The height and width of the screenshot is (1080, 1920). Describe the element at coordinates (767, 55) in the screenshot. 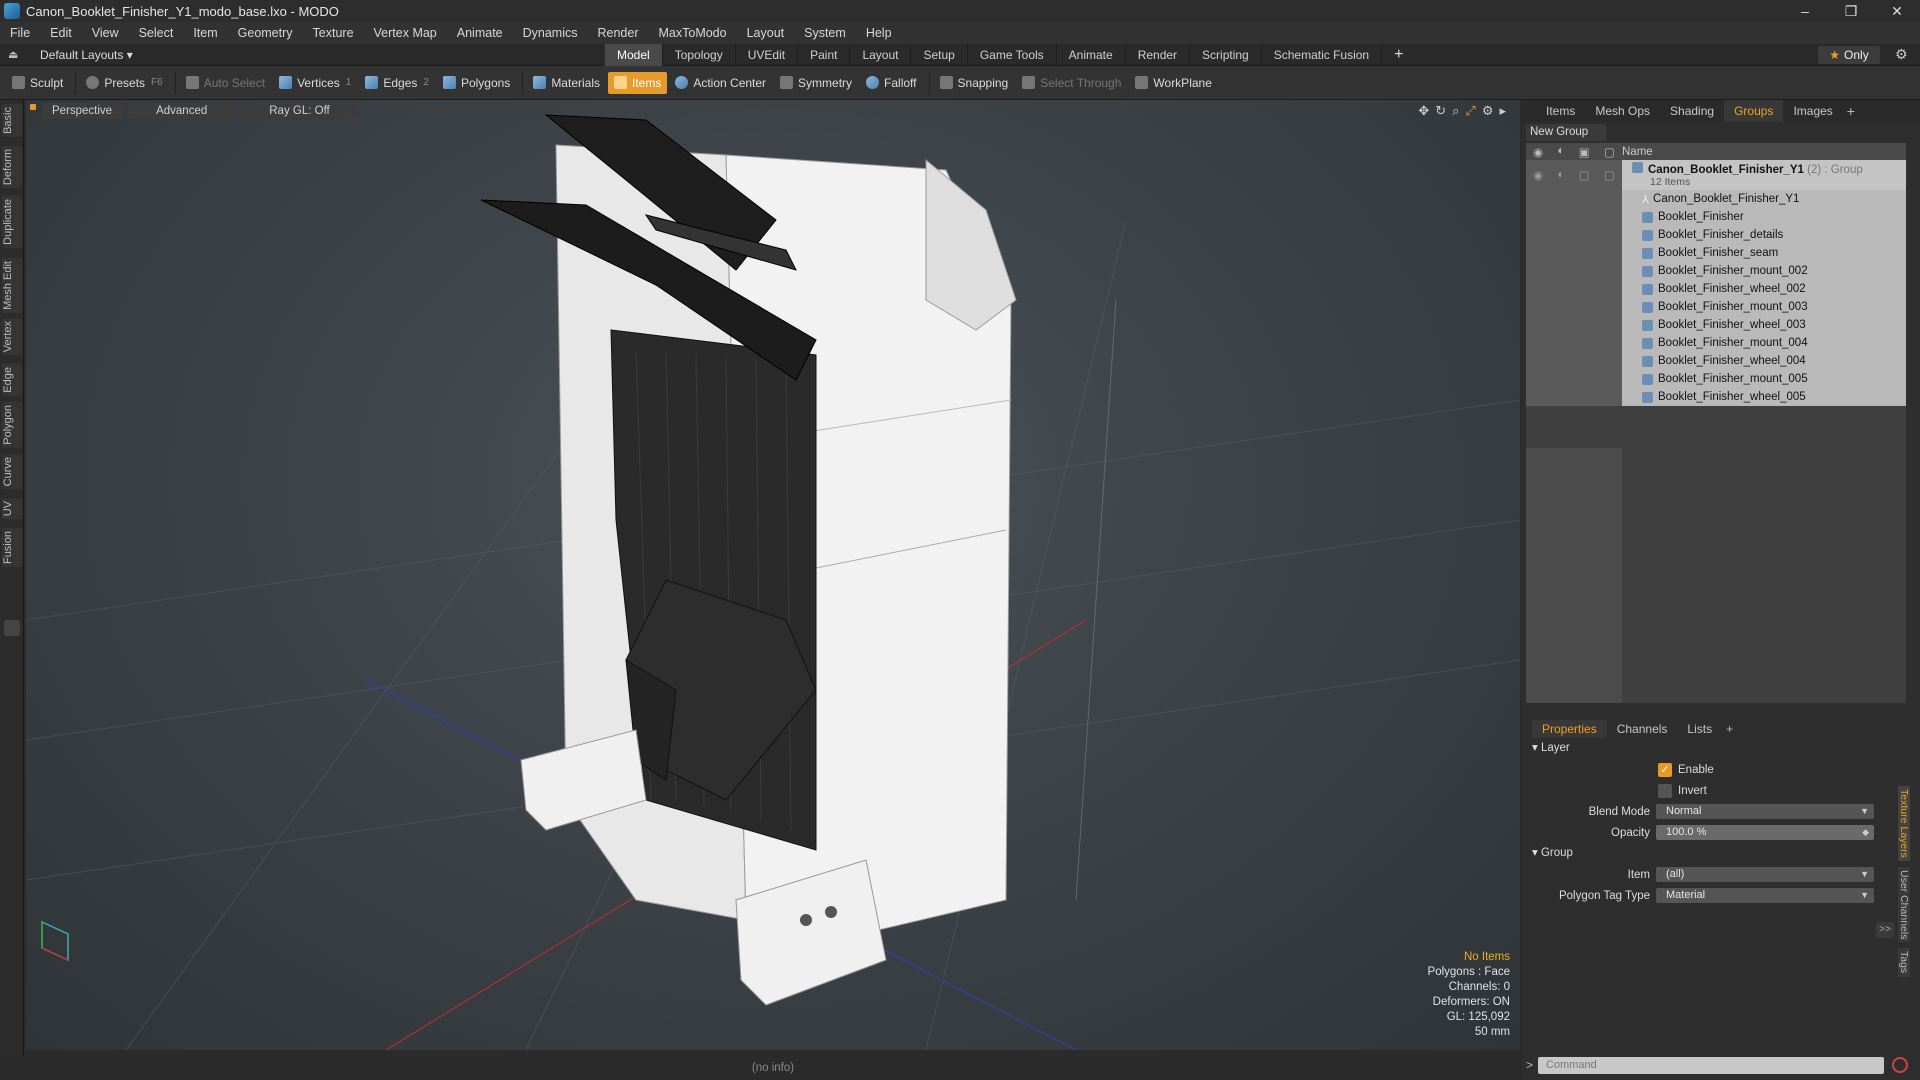

I see `tab-uvedit: UVEdit` at that location.